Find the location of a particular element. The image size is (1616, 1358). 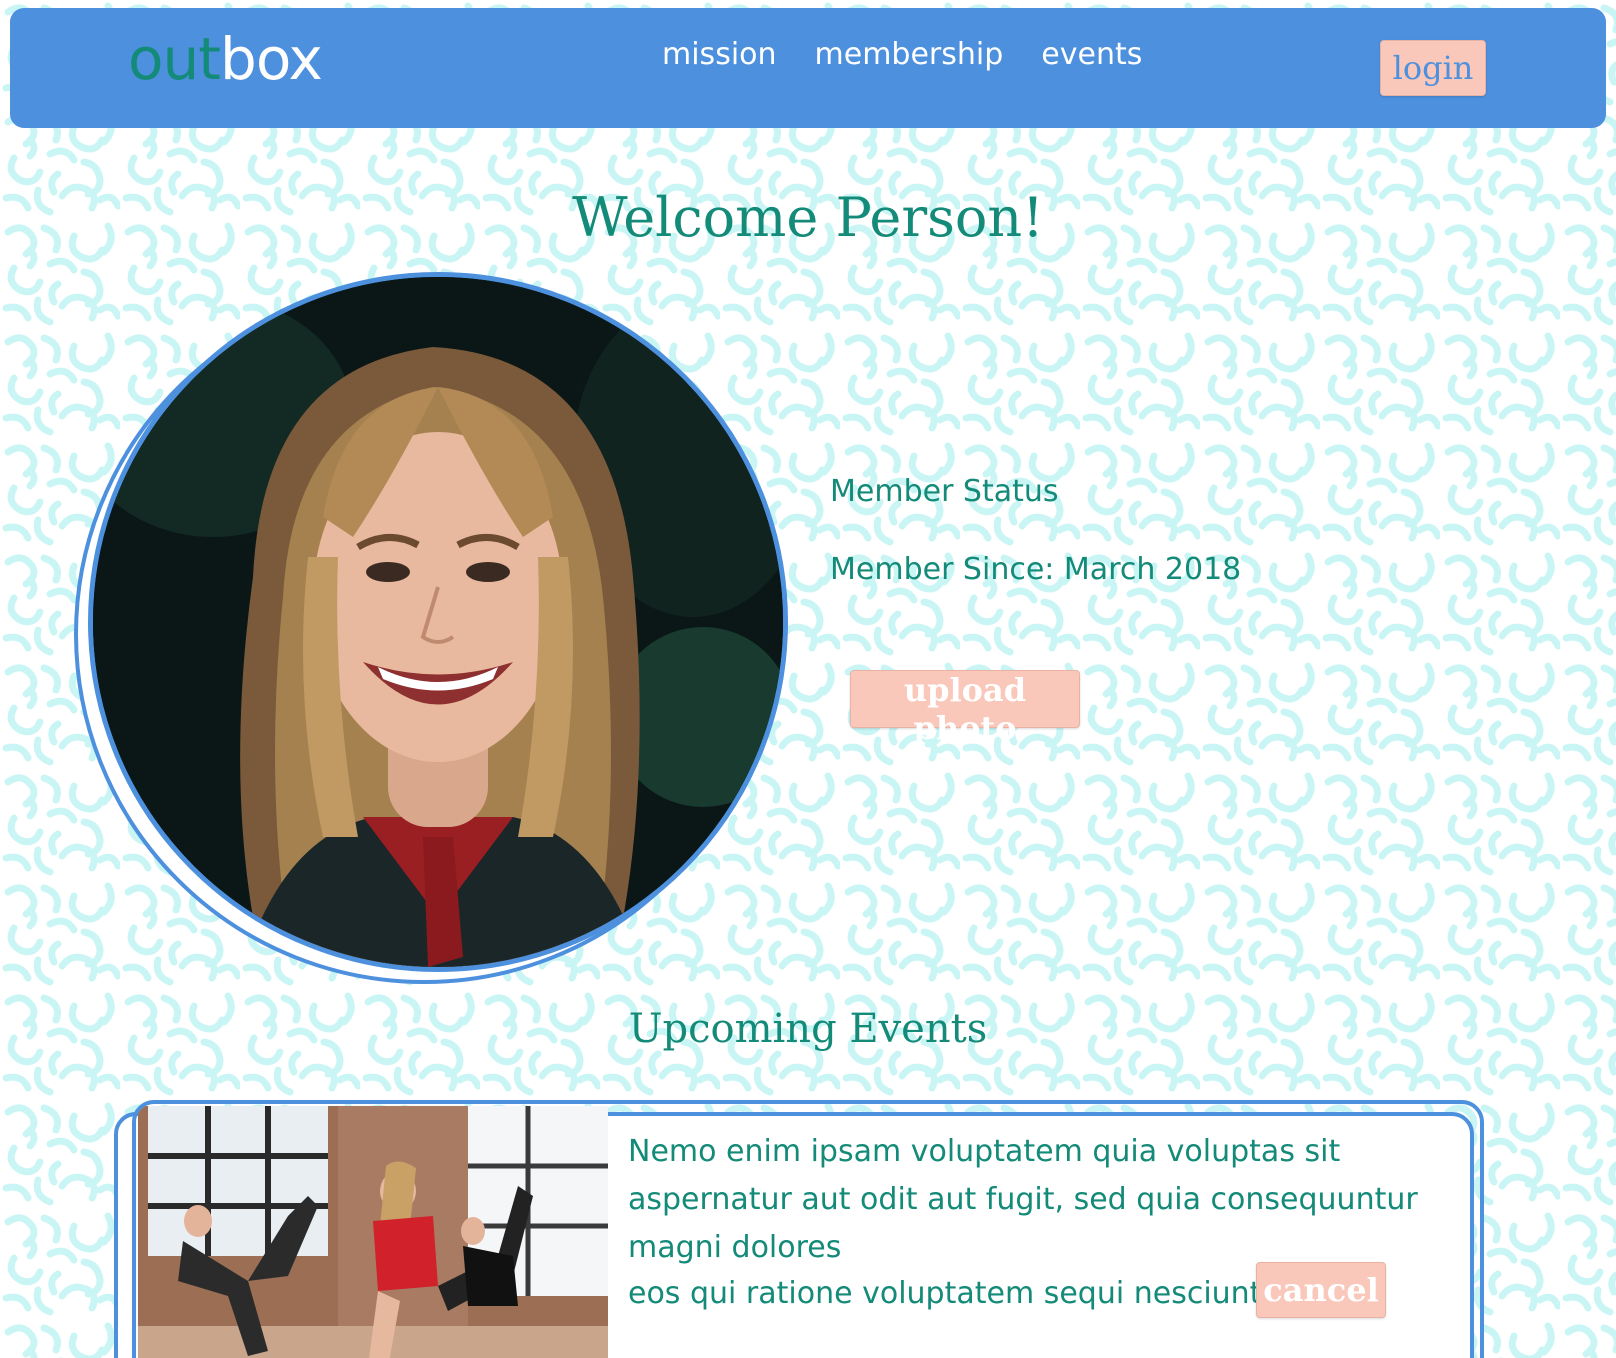

upcoming-events-heading: Upcoming Events is located at coordinates (808, 1029).